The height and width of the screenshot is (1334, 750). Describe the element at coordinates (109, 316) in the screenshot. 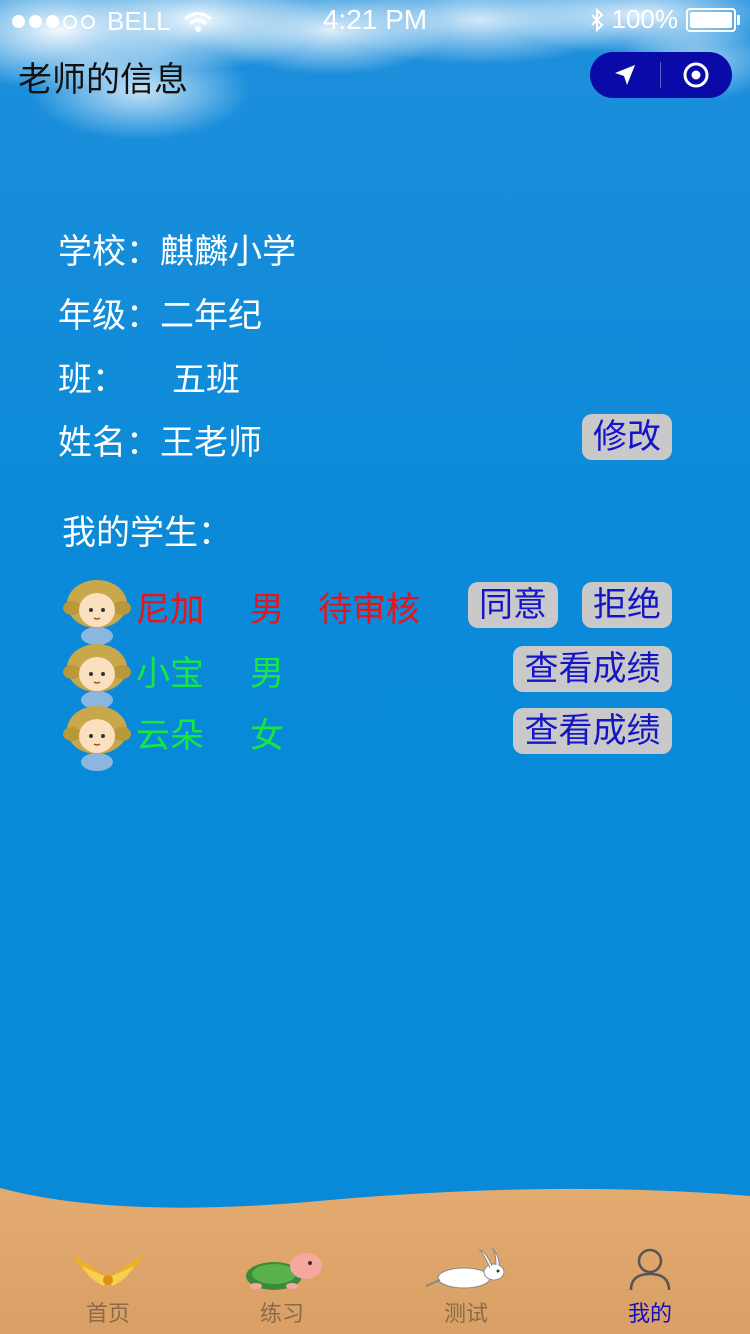

I see `grade-label: 年级：` at that location.